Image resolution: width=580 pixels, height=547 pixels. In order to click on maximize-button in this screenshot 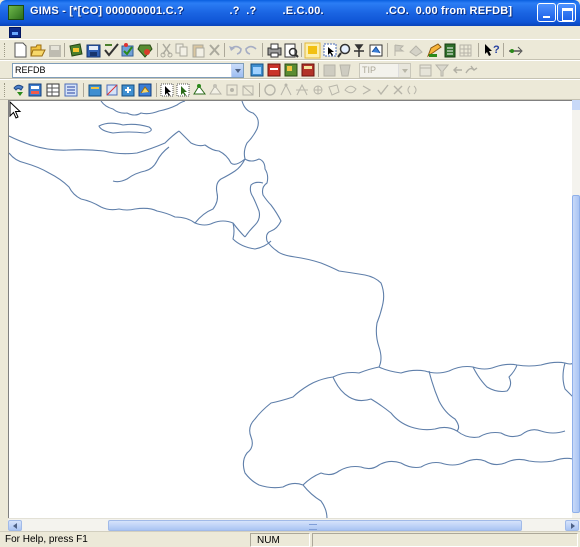, I will do `click(566, 12)`.